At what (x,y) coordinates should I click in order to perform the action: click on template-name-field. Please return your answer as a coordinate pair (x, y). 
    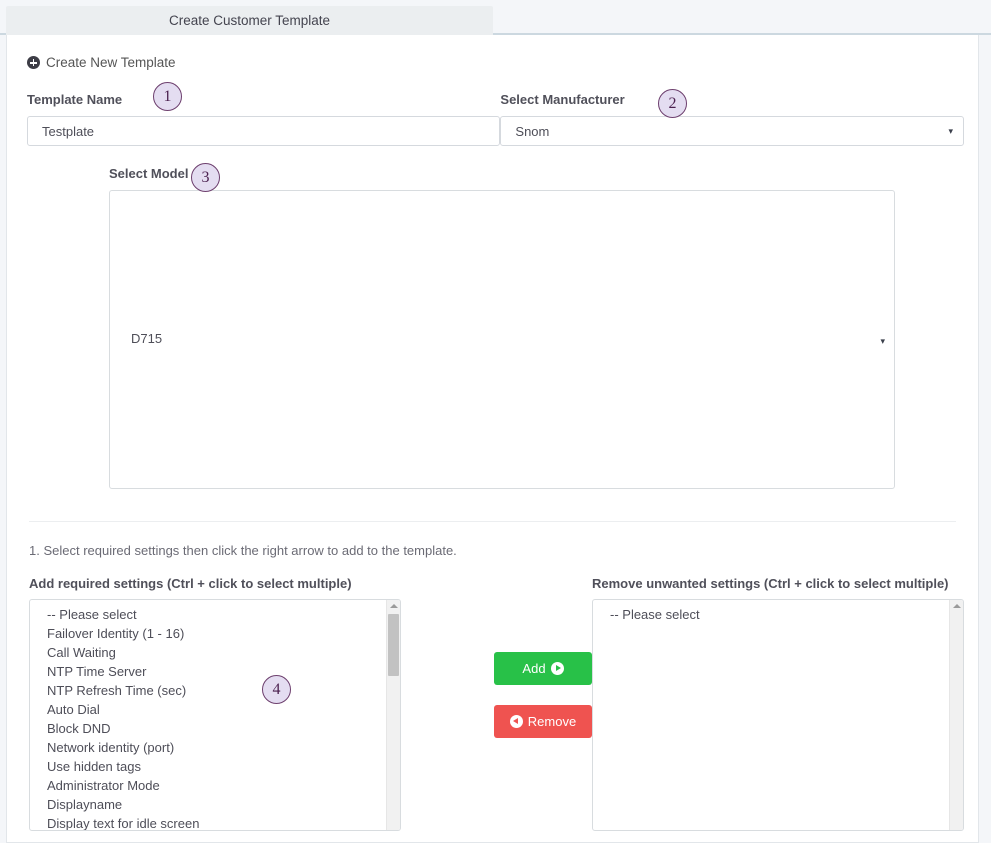
    Looking at the image, I should click on (264, 131).